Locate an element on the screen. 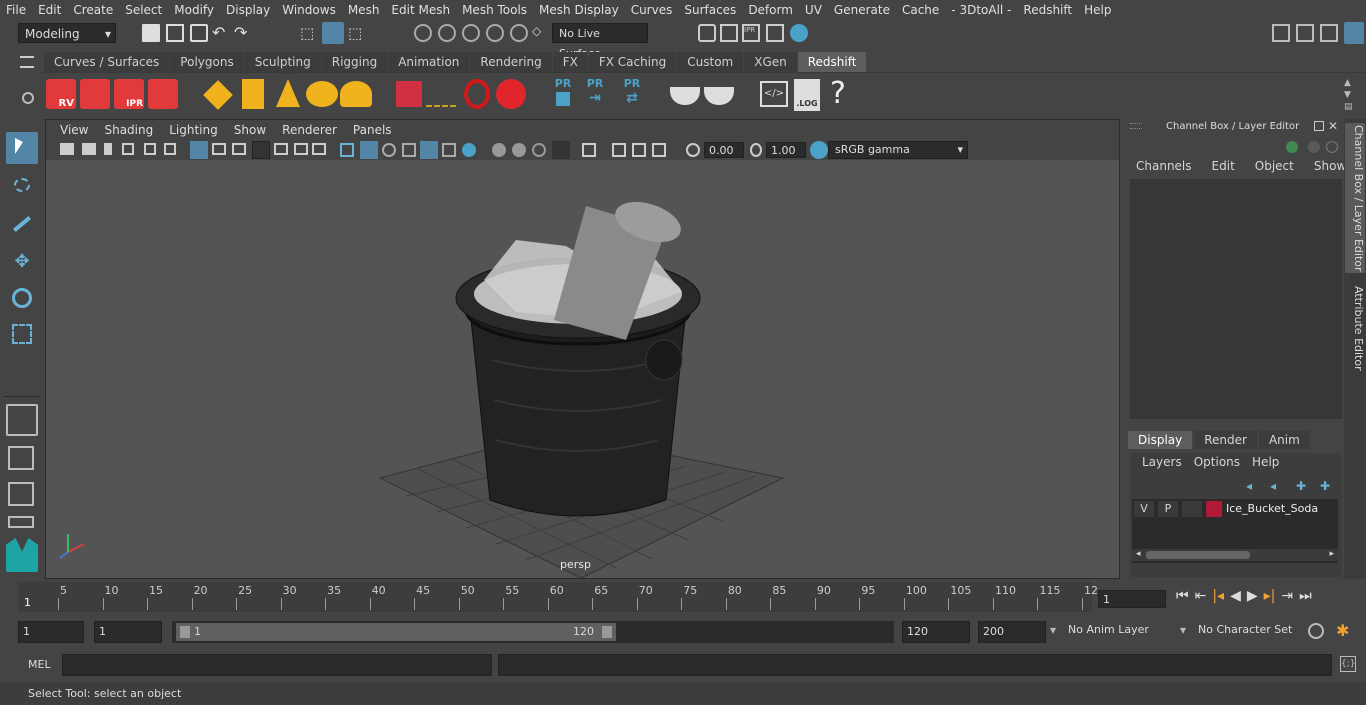  script-editor-icon: {;} is located at coordinates (1348, 664).